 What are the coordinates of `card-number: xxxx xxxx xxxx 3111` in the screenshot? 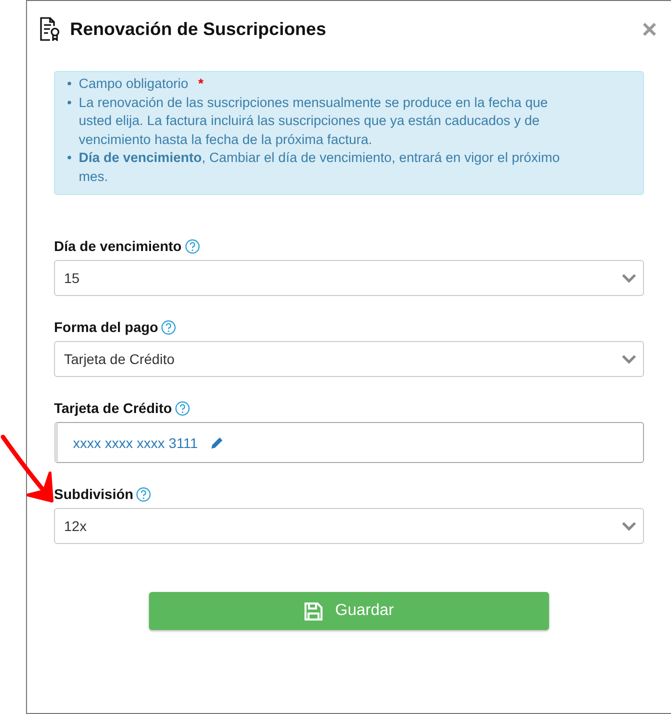 It's located at (135, 442).